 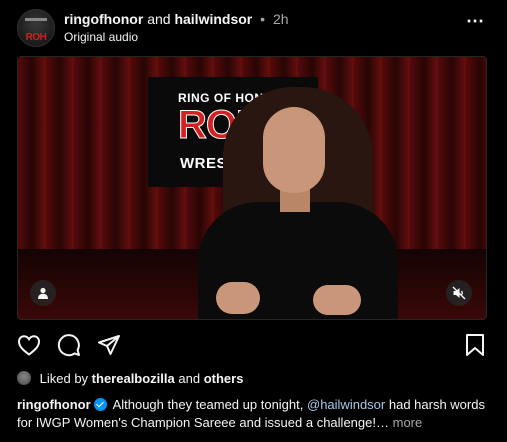 I want to click on mute-button, so click(x=459, y=293).